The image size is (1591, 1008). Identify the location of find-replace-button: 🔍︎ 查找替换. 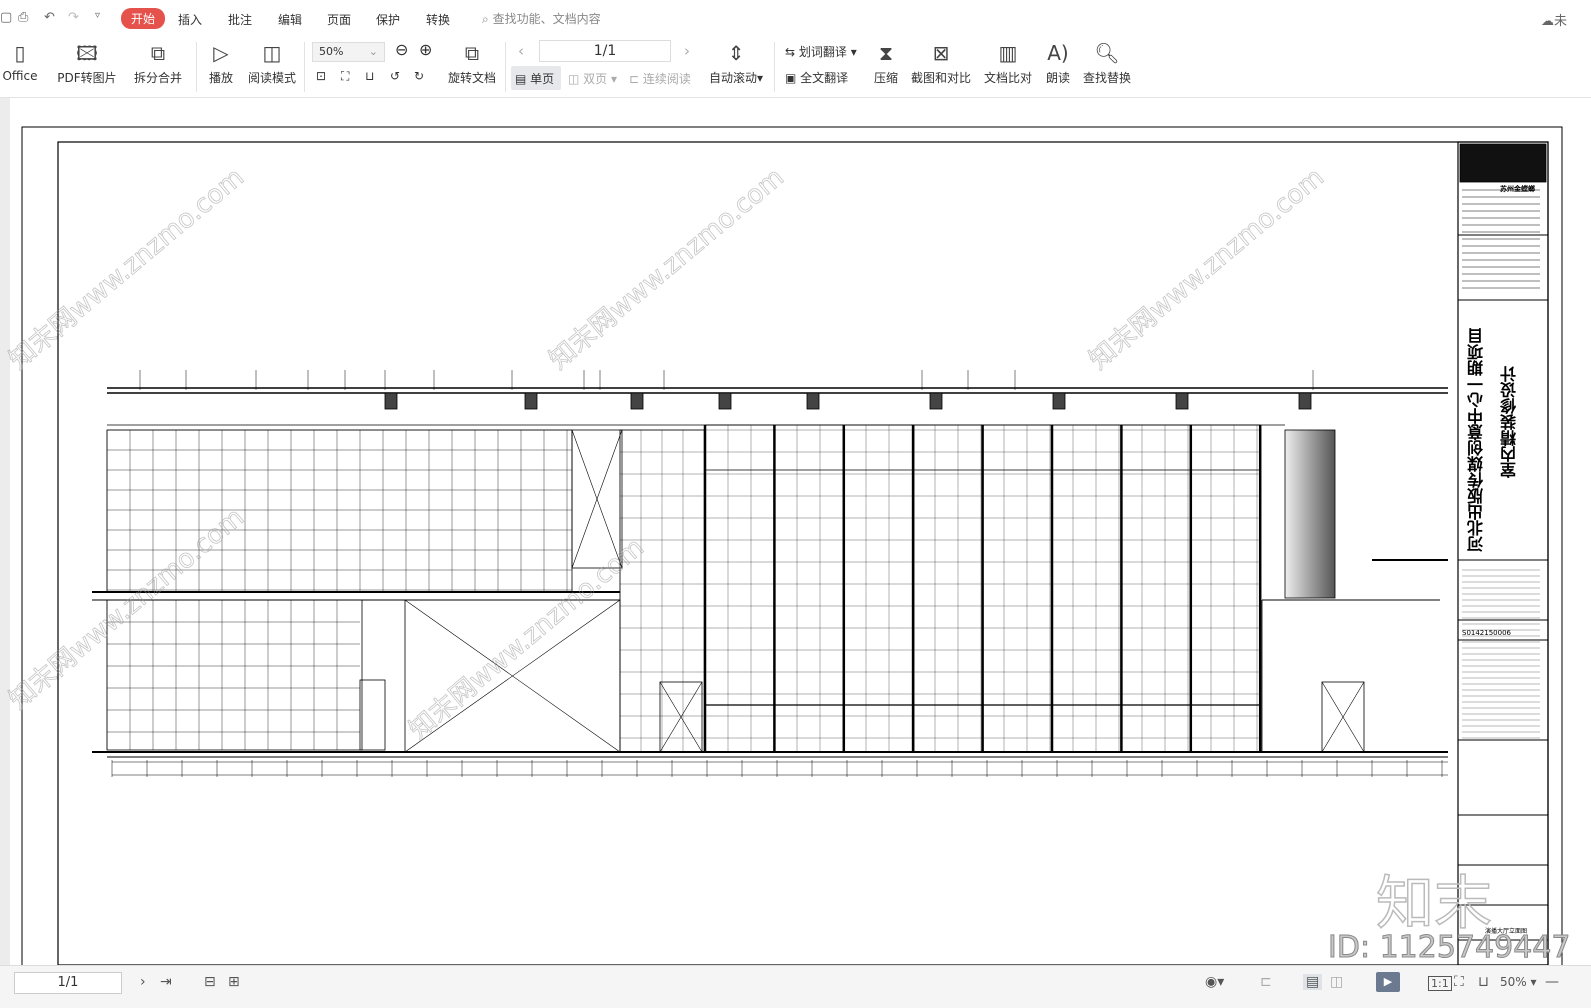
(1107, 63).